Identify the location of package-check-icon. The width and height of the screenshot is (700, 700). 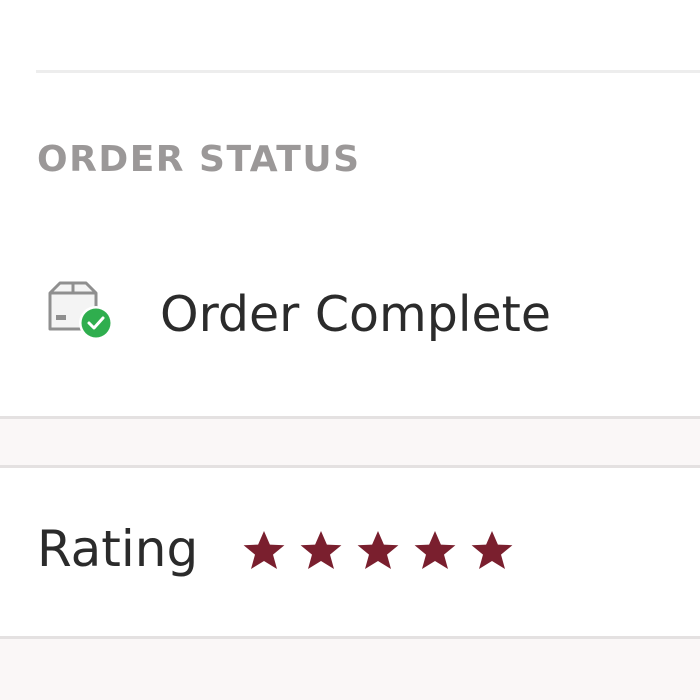
(82, 311).